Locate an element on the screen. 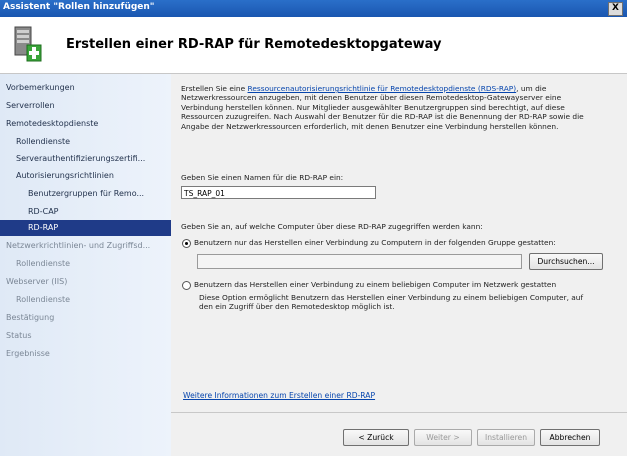 The image size is (627, 456). computer-group-field is located at coordinates (359, 261).